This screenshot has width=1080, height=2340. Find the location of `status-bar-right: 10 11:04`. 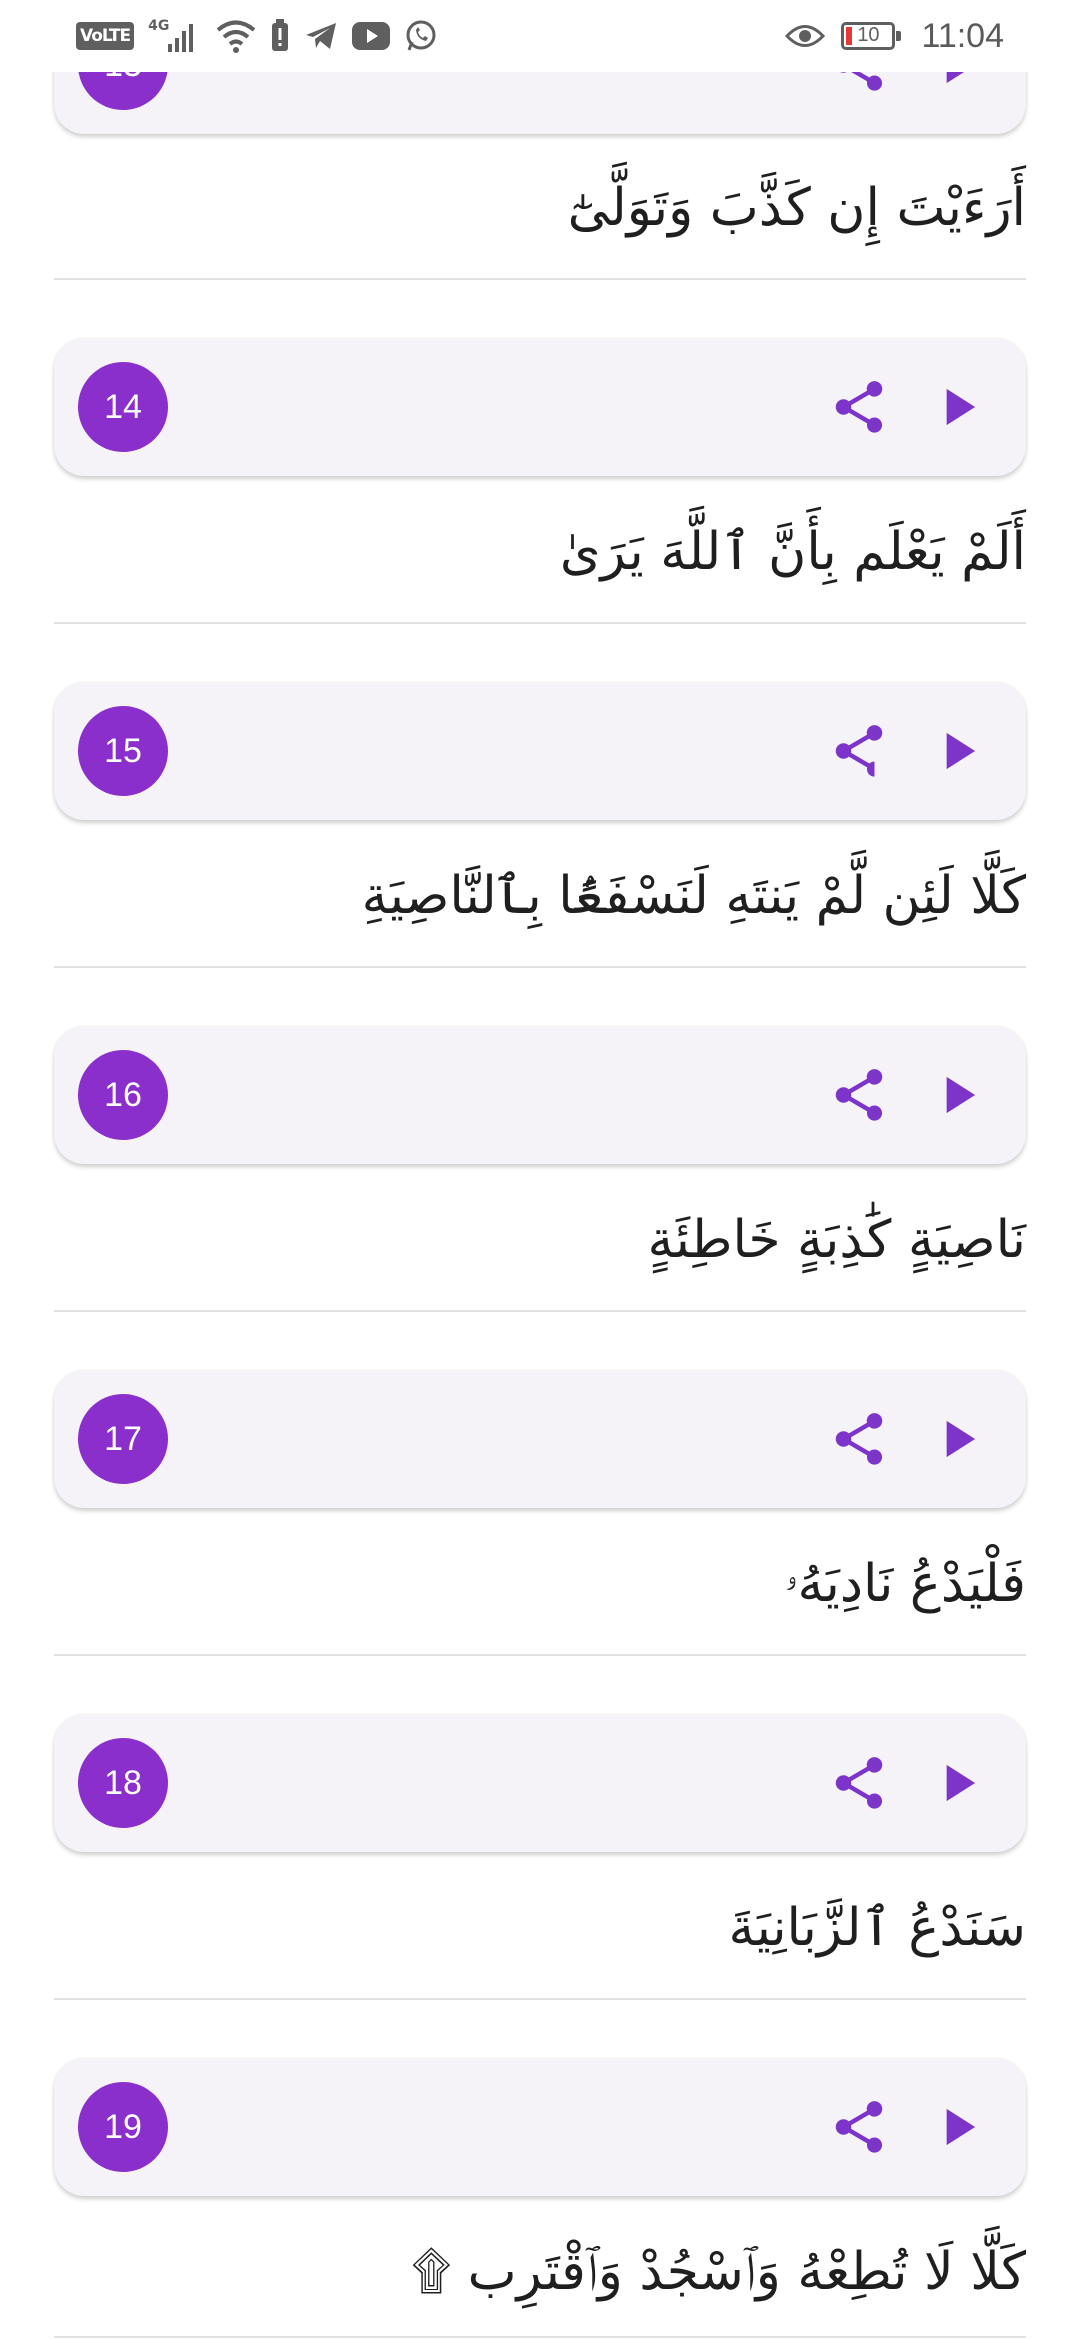

status-bar-right: 10 11:04 is located at coordinates (894, 36).